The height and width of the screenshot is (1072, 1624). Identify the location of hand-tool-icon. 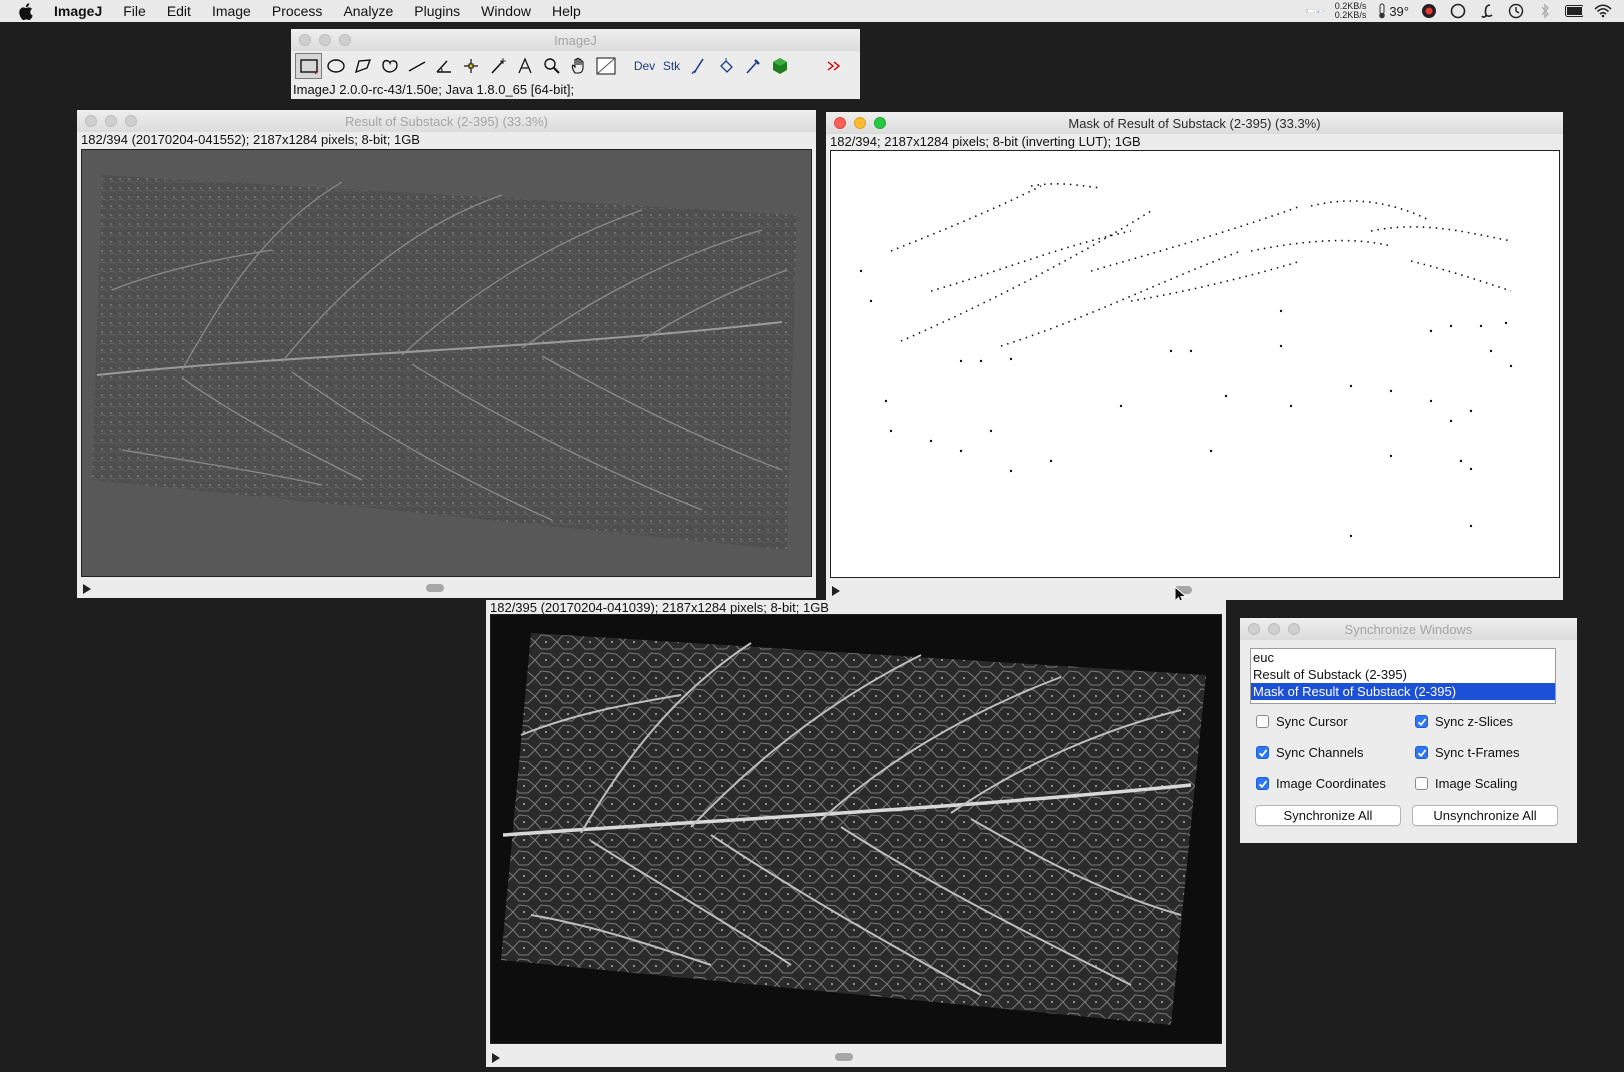
(578, 66).